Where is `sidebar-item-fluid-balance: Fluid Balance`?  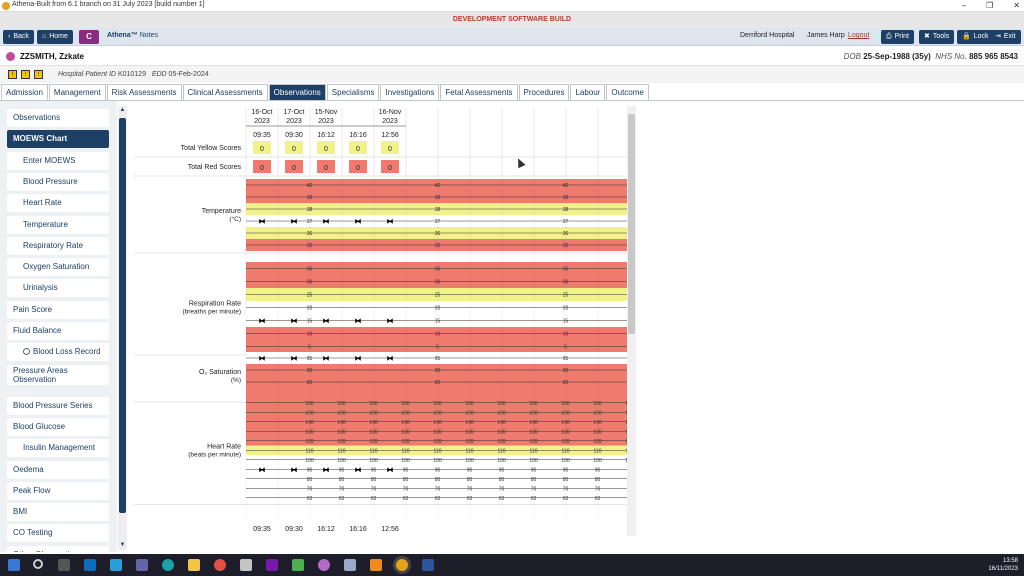 sidebar-item-fluid-balance: Fluid Balance is located at coordinates (58, 331).